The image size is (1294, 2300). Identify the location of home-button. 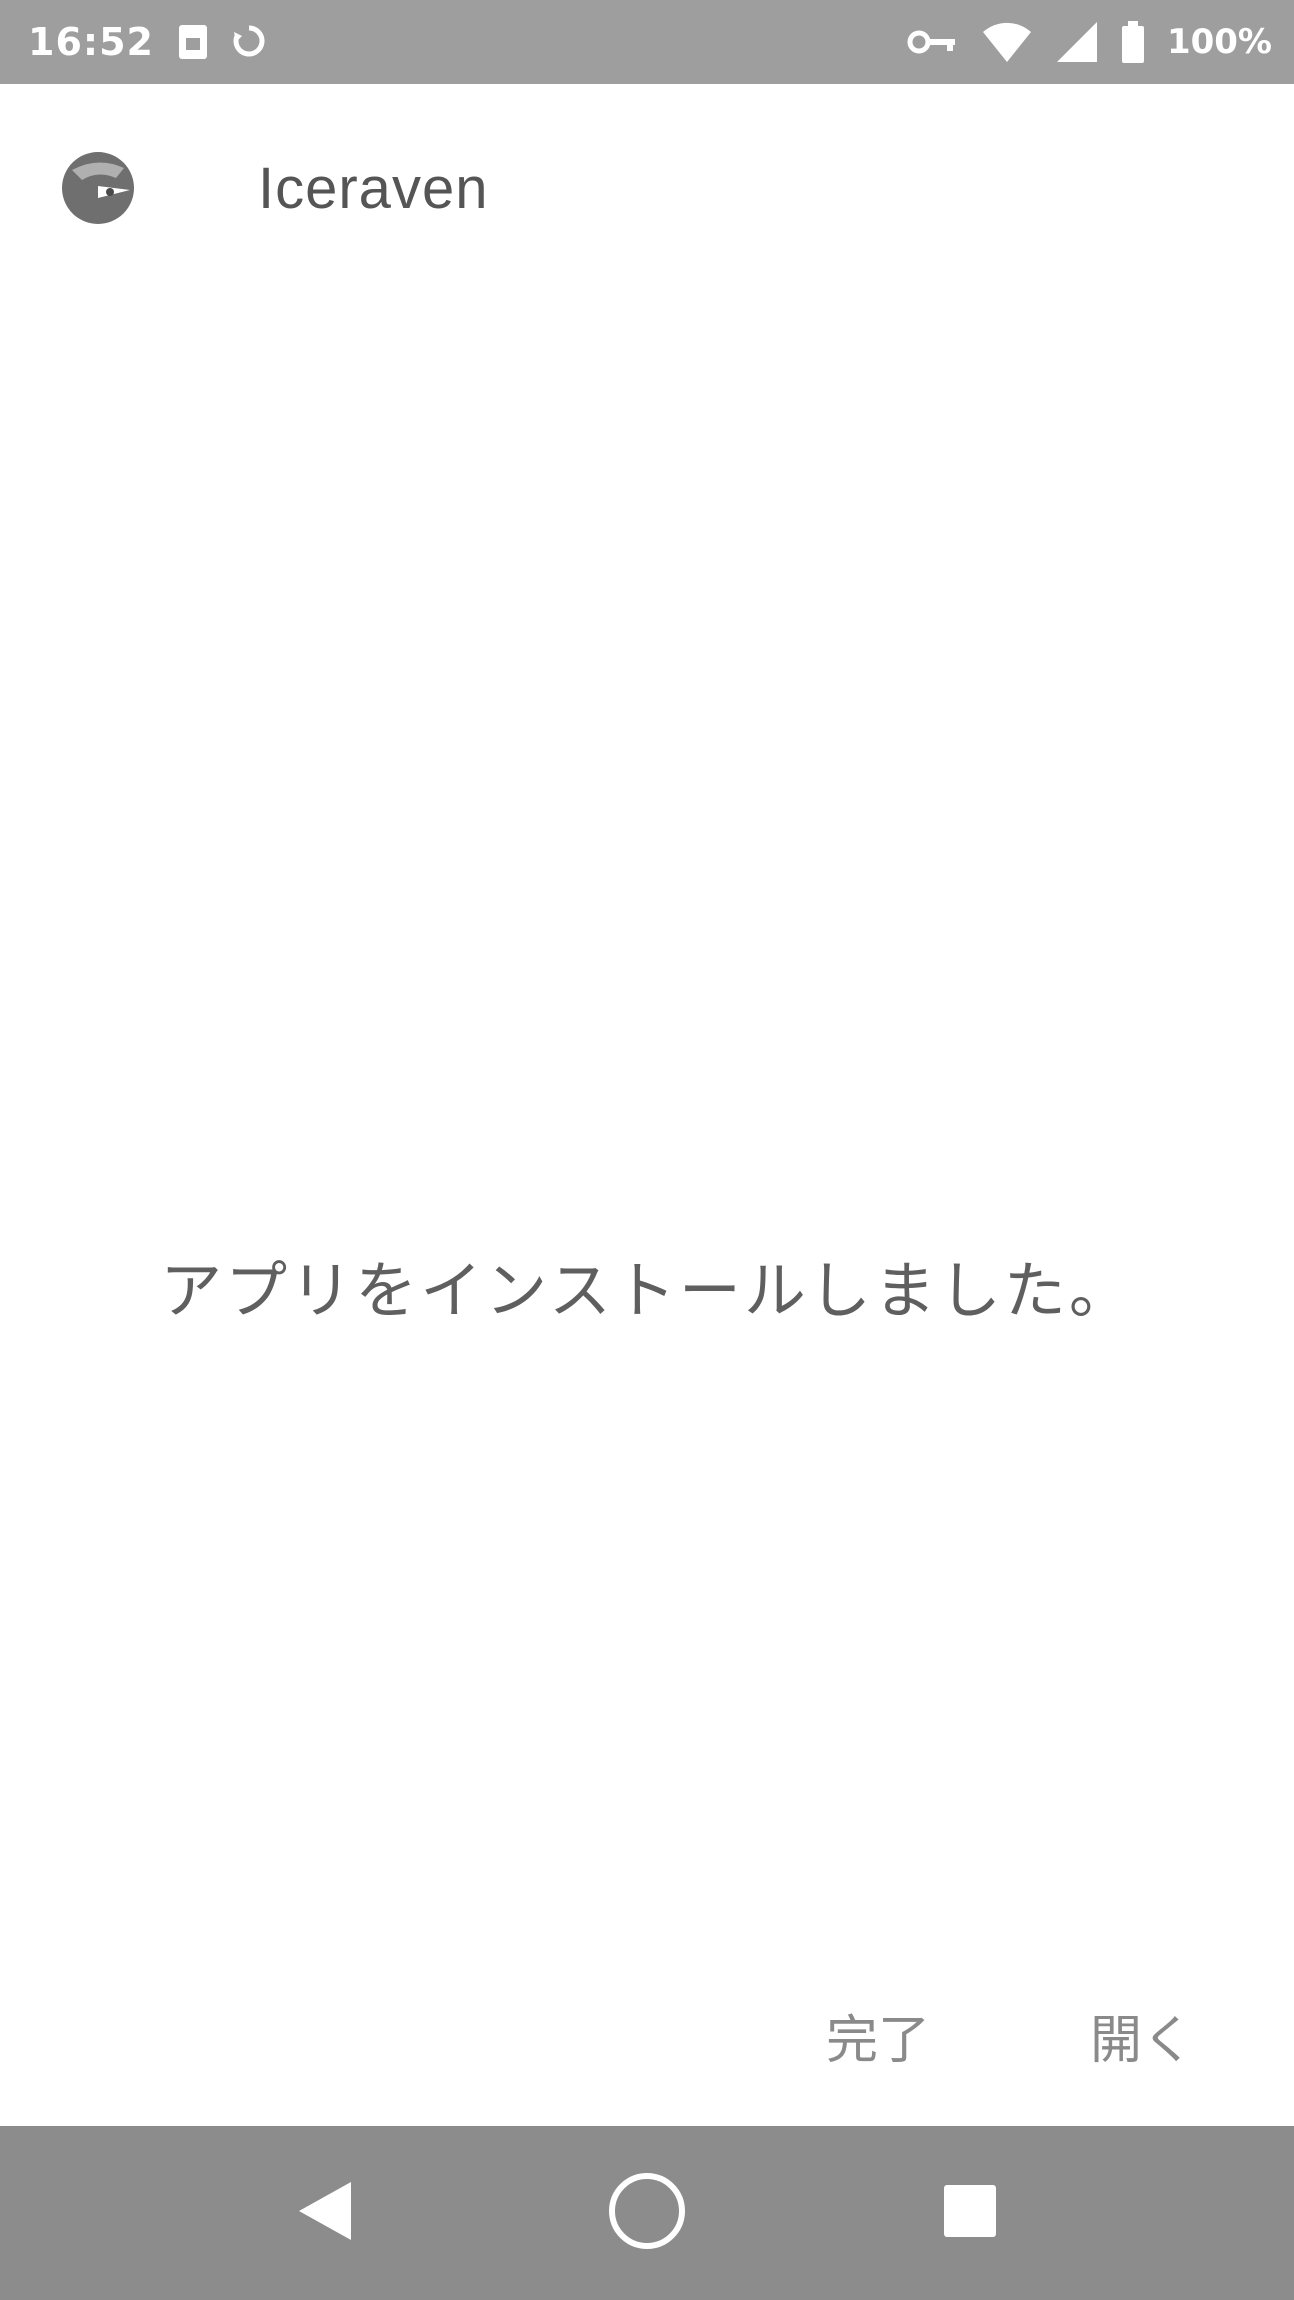
(647, 2213).